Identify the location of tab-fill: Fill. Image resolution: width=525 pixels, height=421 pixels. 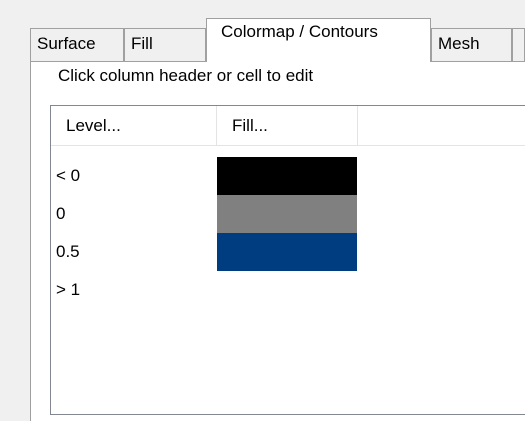
(165, 44).